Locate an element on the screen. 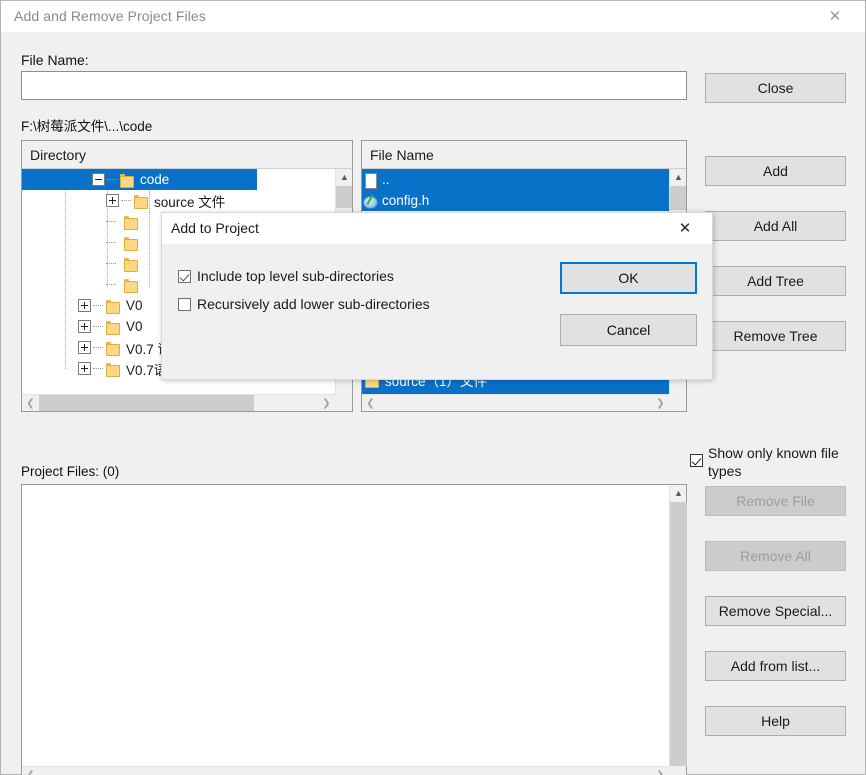 Image resolution: width=866 pixels, height=775 pixels. project-files-vertical-scrollbar: ▲ ▼ is located at coordinates (678, 630).